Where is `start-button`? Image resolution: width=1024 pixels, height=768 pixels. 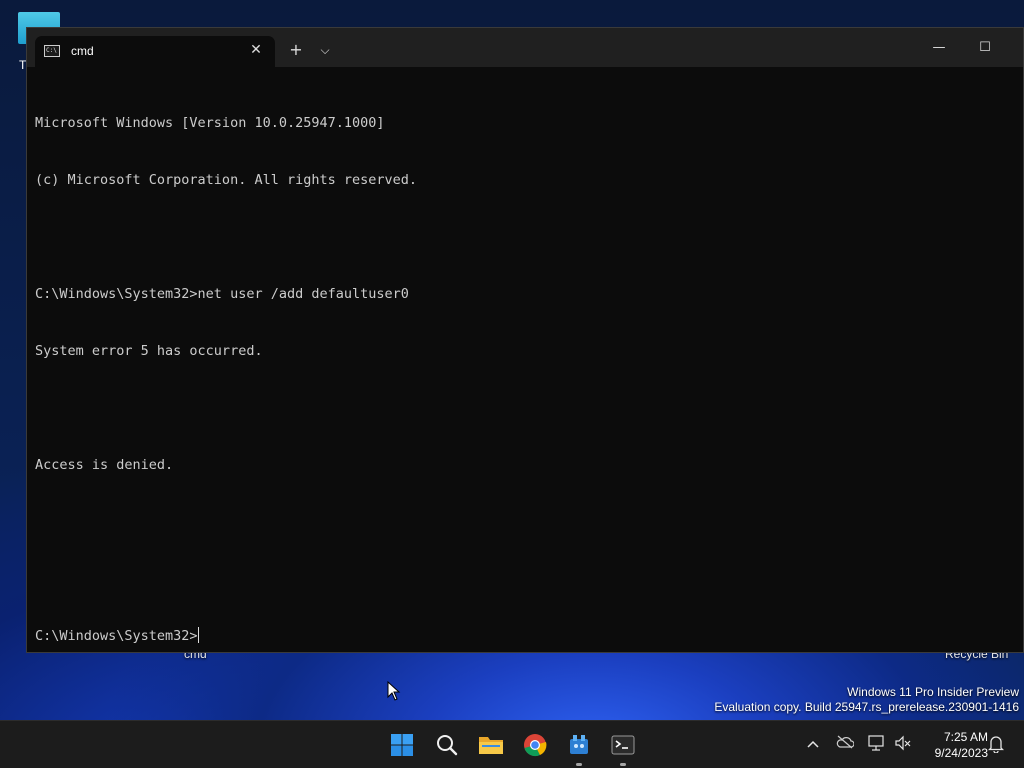 start-button is located at coordinates (402, 745).